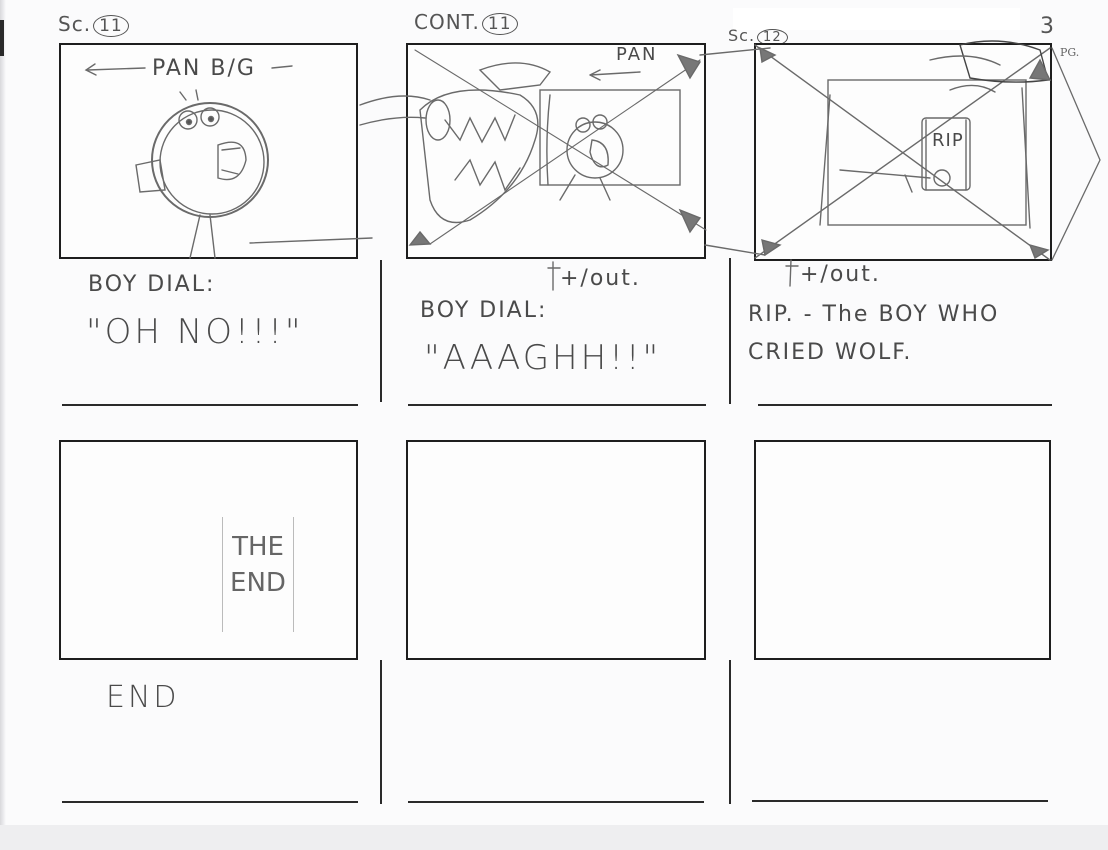 This screenshot has height=850, width=1108. I want to click on graveyard-frame-sketch, so click(927, 152).